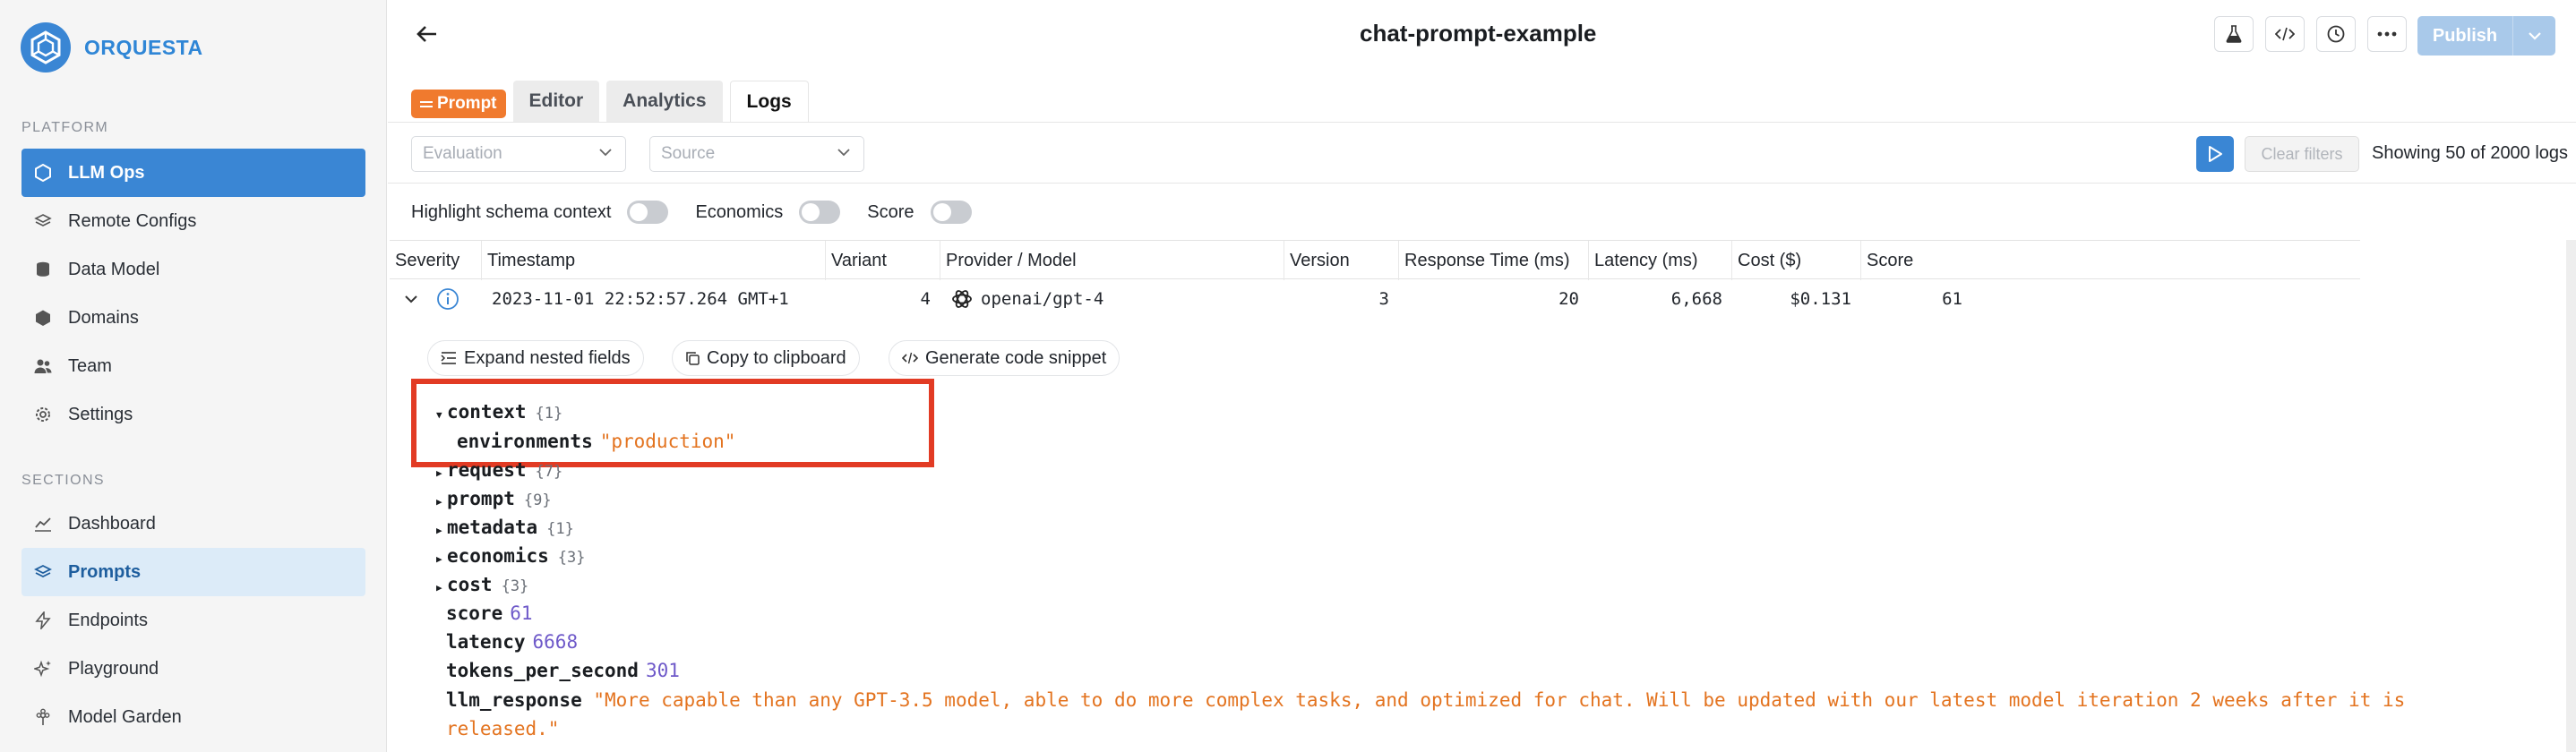  What do you see at coordinates (1482, 122) in the screenshot?
I see `tab-divider` at bounding box center [1482, 122].